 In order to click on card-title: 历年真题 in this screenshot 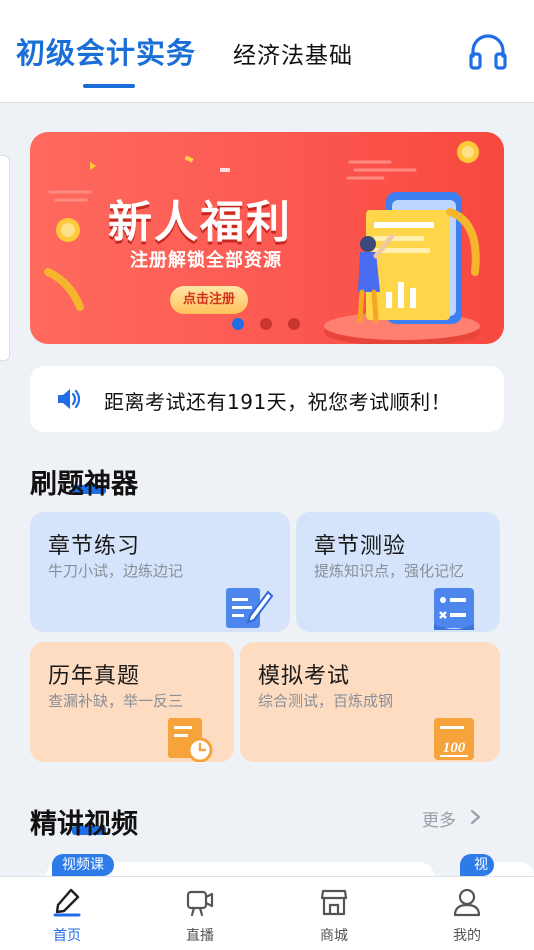, I will do `click(94, 676)`.